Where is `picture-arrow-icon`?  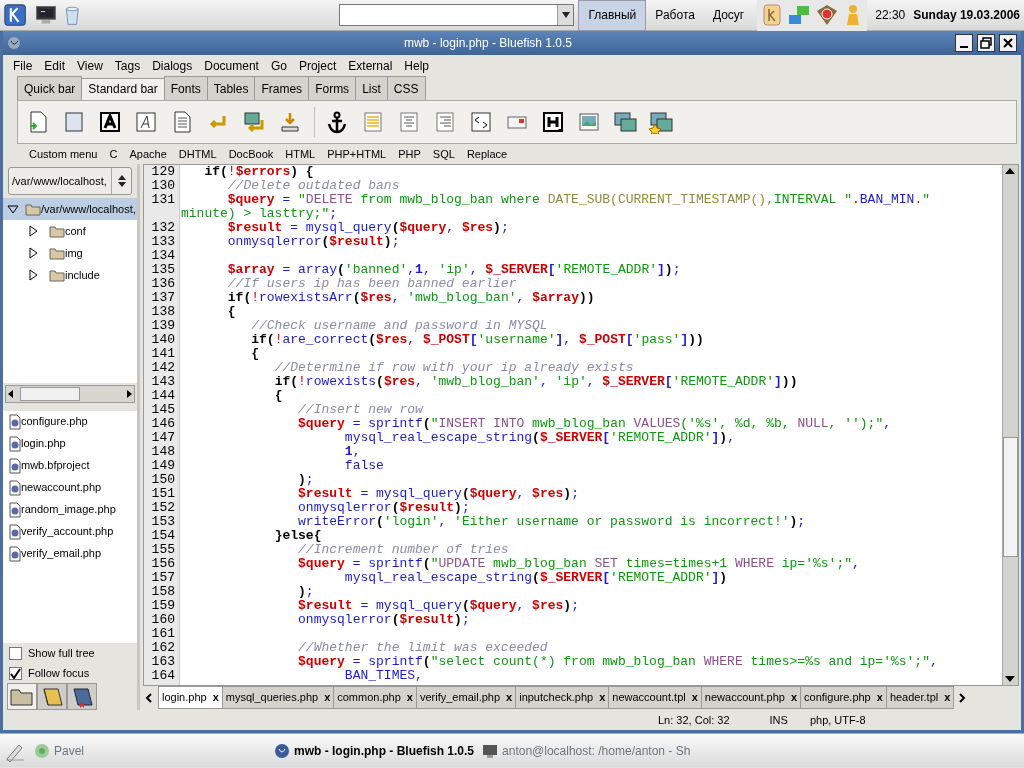 picture-arrow-icon is located at coordinates (254, 122).